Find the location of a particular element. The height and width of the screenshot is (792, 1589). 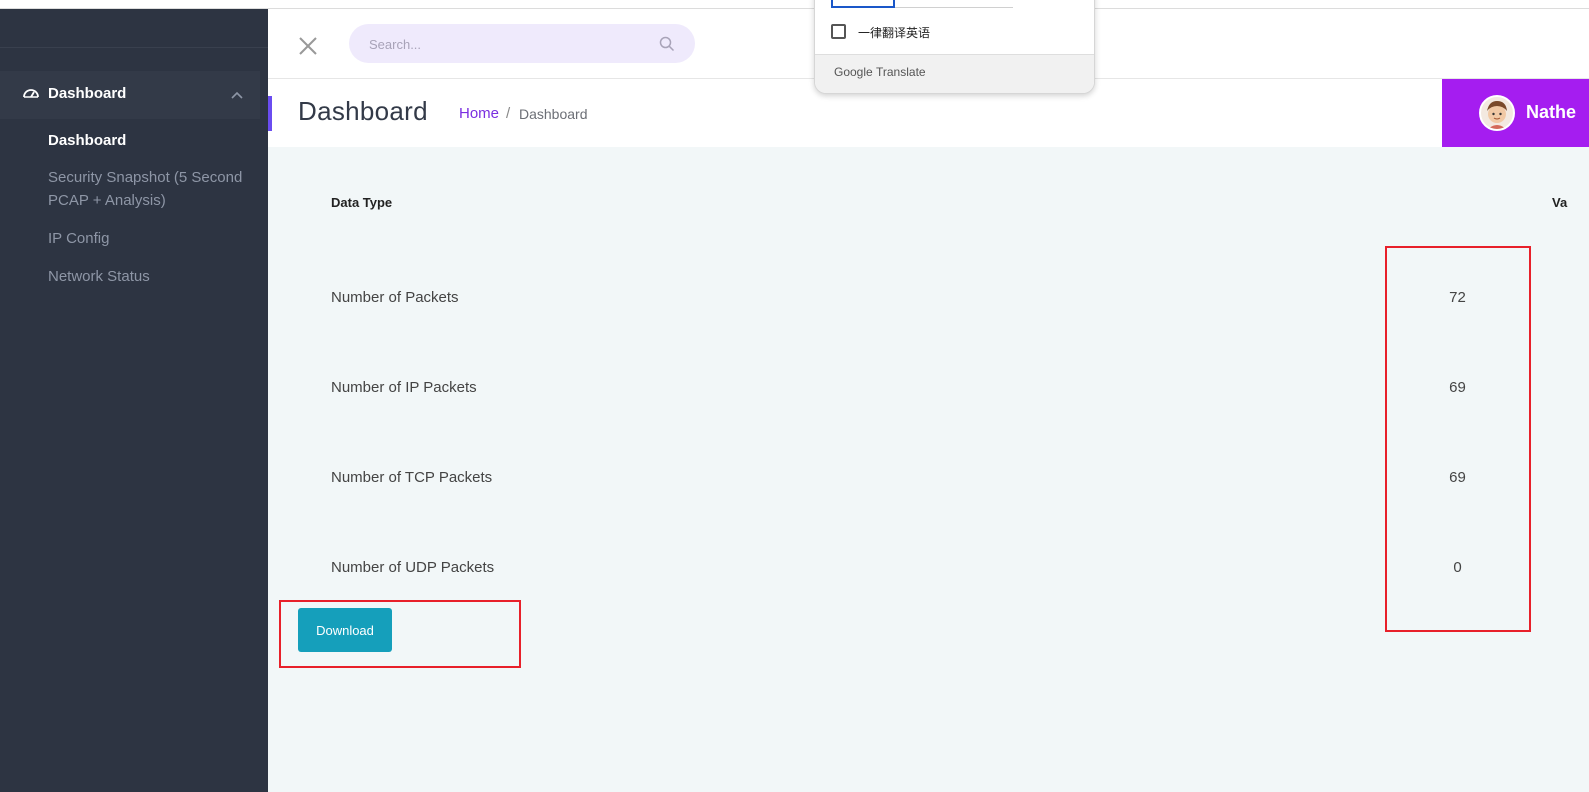

search-box is located at coordinates (522, 43).